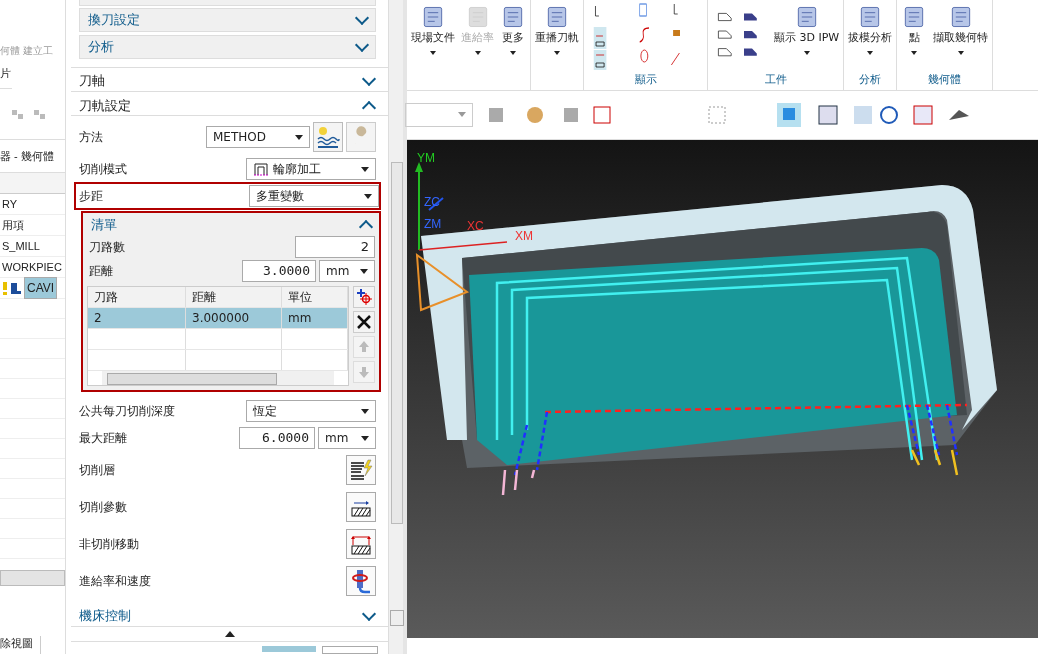 The height and width of the screenshot is (654, 1038). What do you see at coordinates (103, 169) in the screenshot?
I see `field-label: 切削模式` at bounding box center [103, 169].